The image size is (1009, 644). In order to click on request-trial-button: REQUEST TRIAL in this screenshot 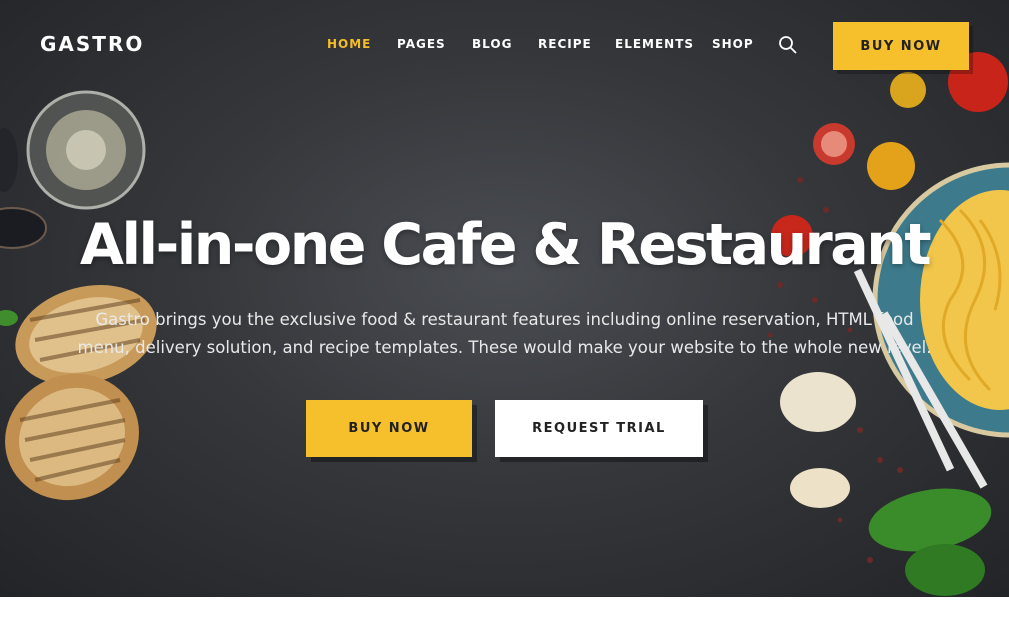, I will do `click(599, 428)`.